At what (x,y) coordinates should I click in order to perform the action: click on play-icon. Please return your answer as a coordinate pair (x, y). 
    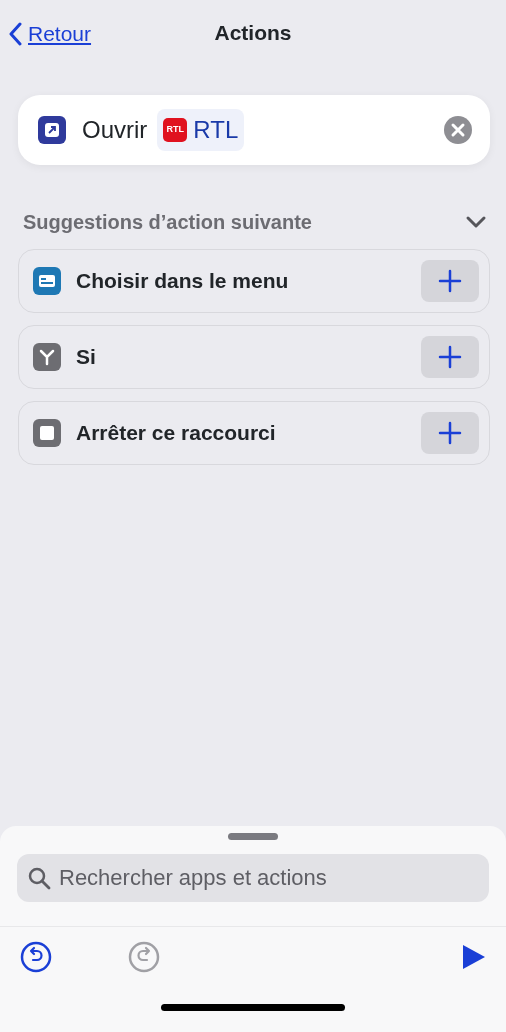
    Looking at the image, I should click on (474, 957).